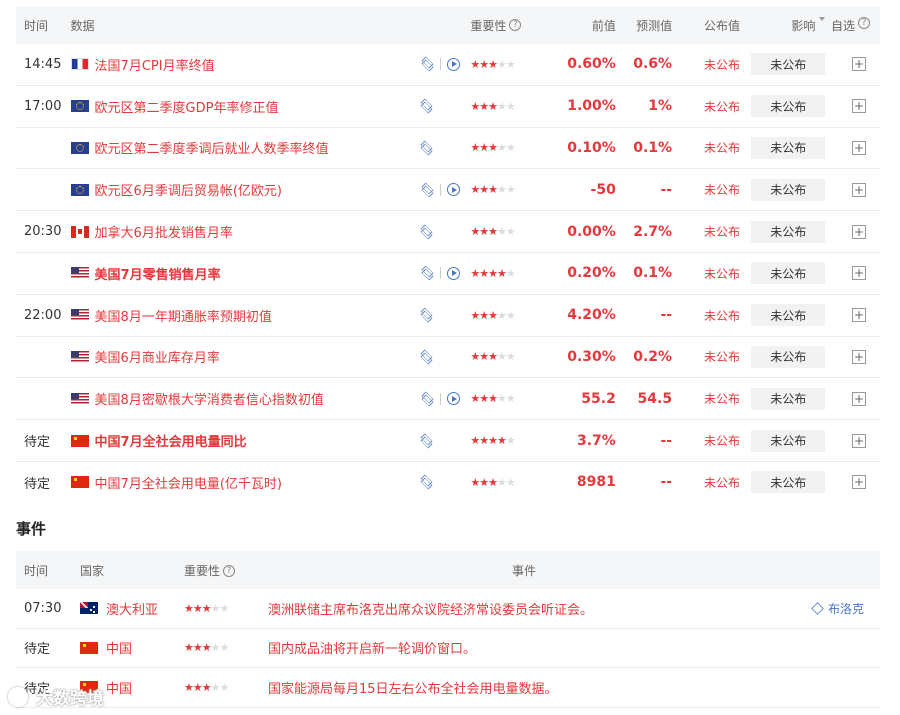 Image resolution: width=900 pixels, height=715 pixels. I want to click on indicator-name-link: 加拿大6月批发销售月率, so click(164, 231).